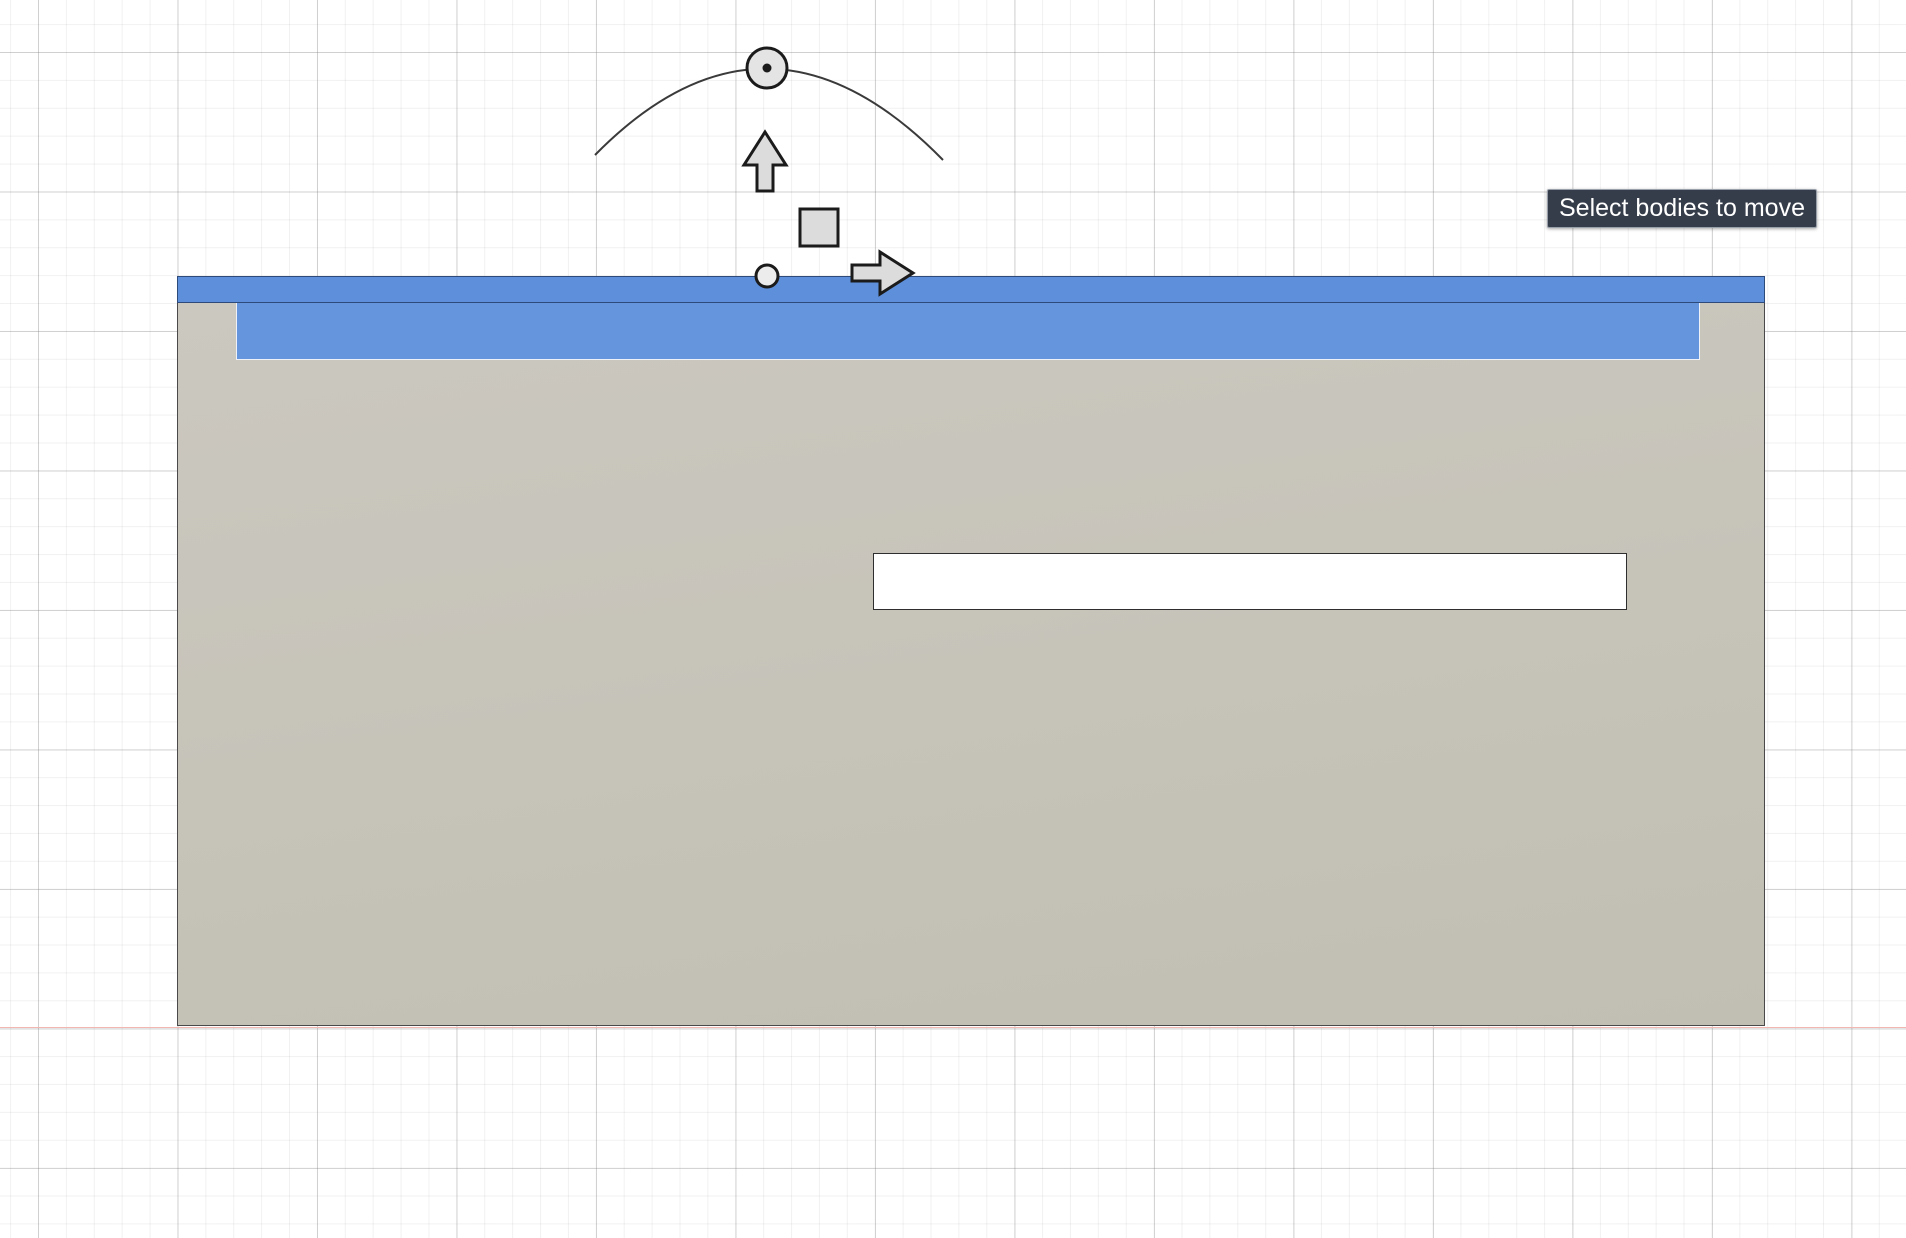 The width and height of the screenshot is (1906, 1238). What do you see at coordinates (767, 68) in the screenshot?
I see `rotate-handle-icon` at bounding box center [767, 68].